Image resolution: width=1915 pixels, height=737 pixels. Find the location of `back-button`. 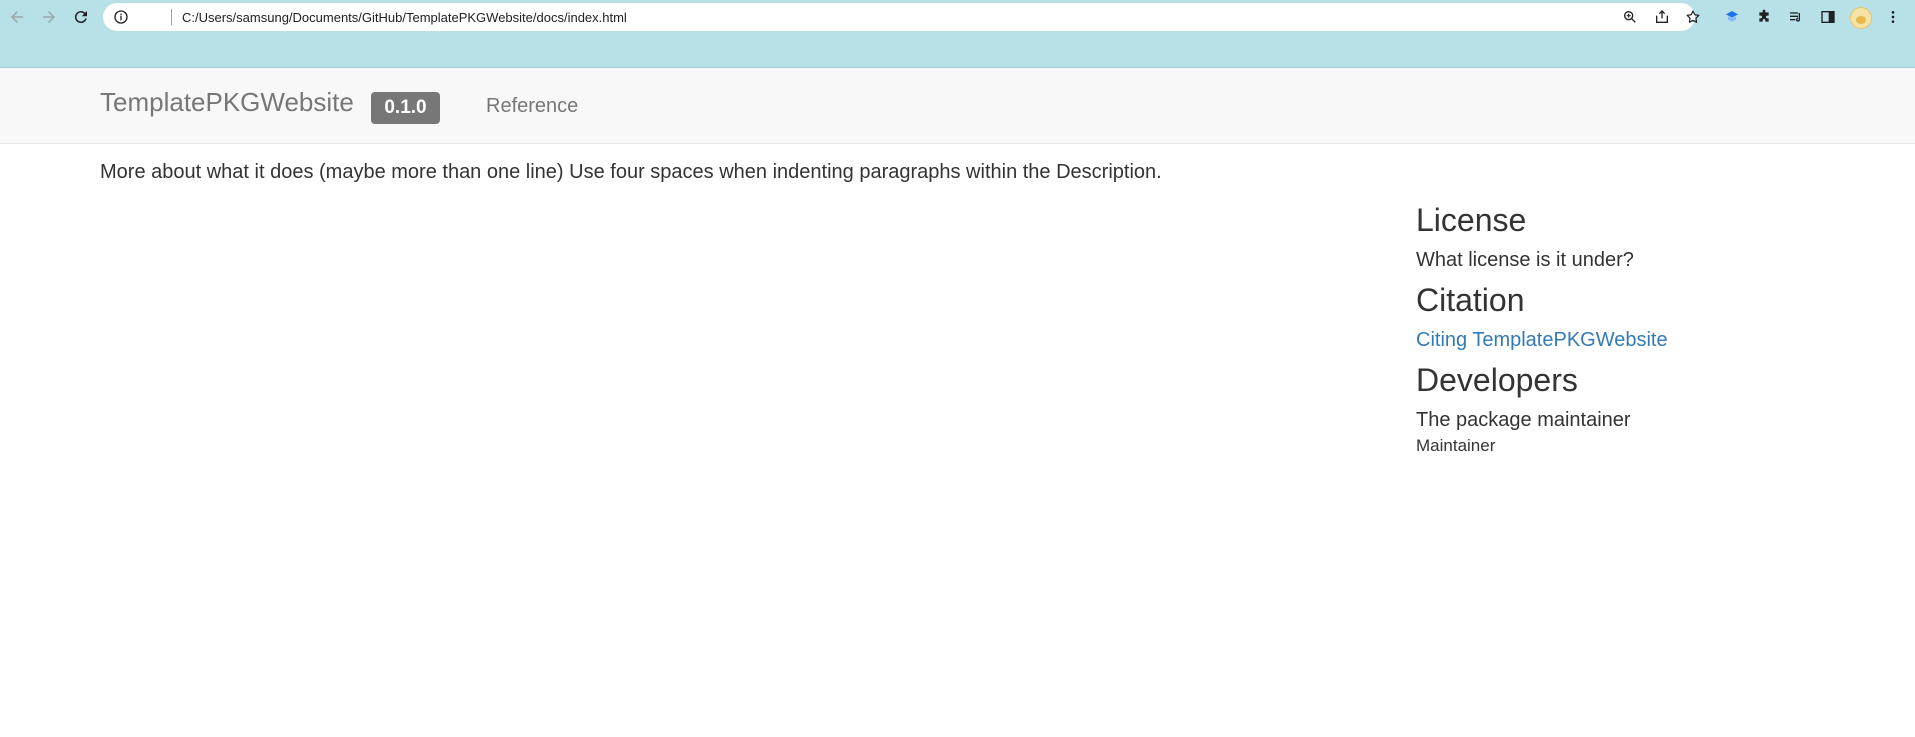

back-button is located at coordinates (17, 17).